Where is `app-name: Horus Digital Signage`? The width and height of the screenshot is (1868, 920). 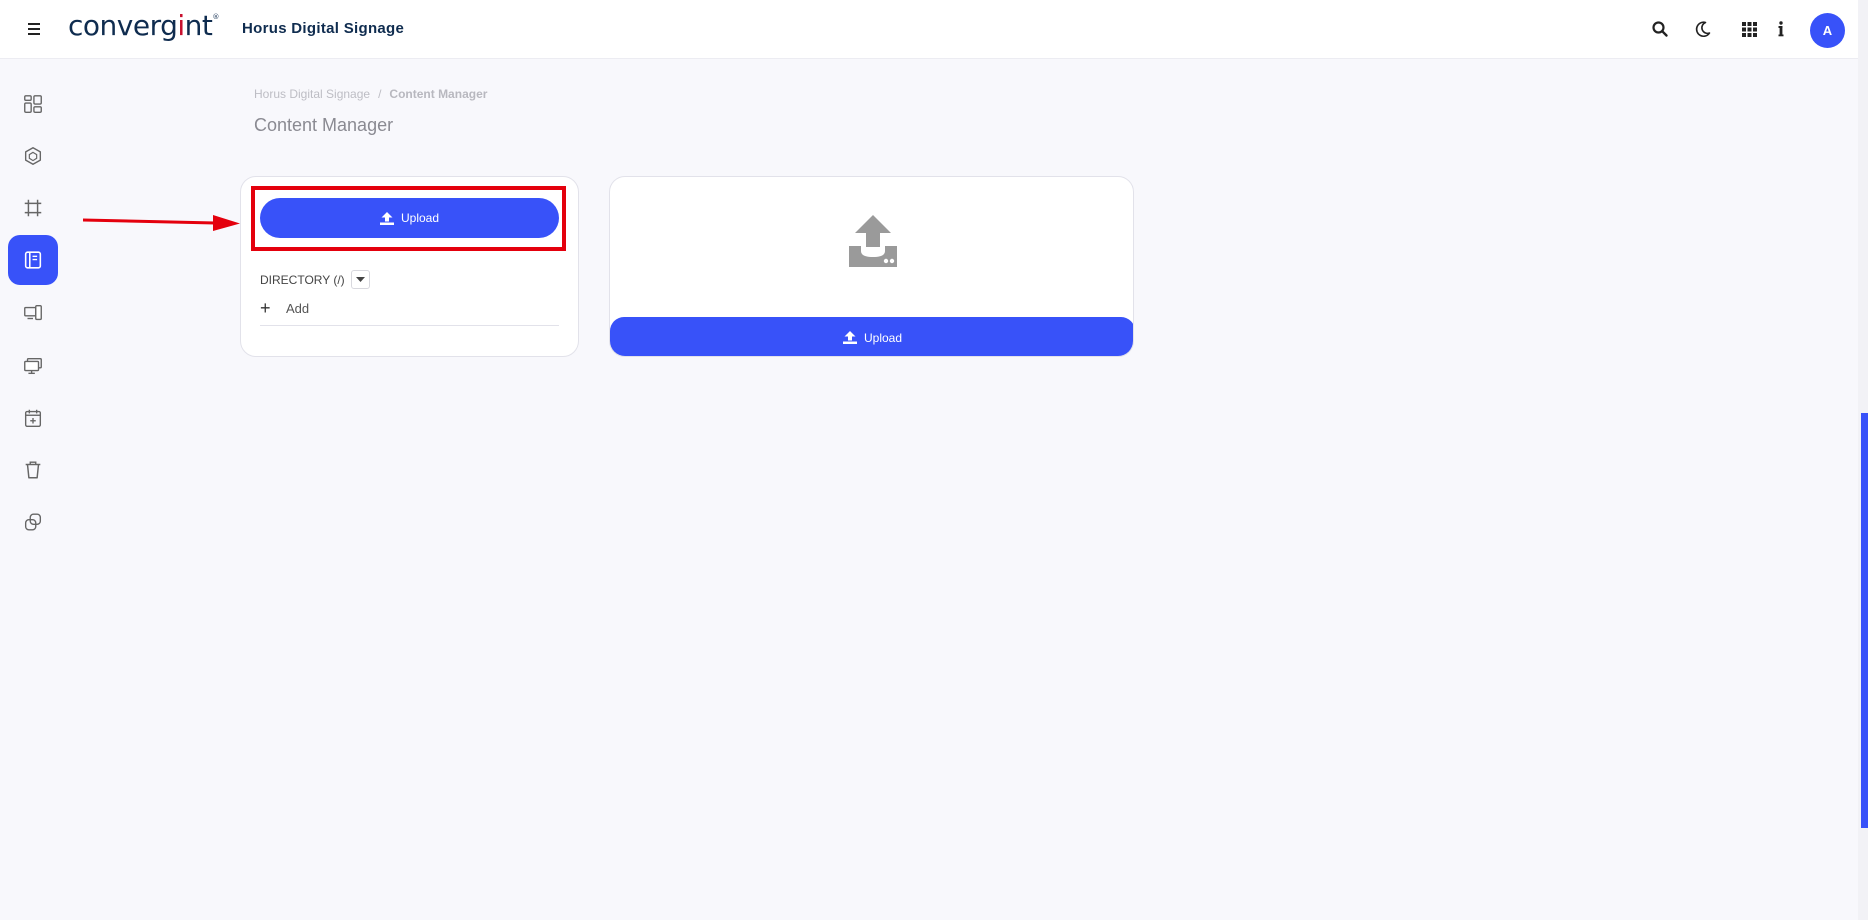 app-name: Horus Digital Signage is located at coordinates (323, 28).